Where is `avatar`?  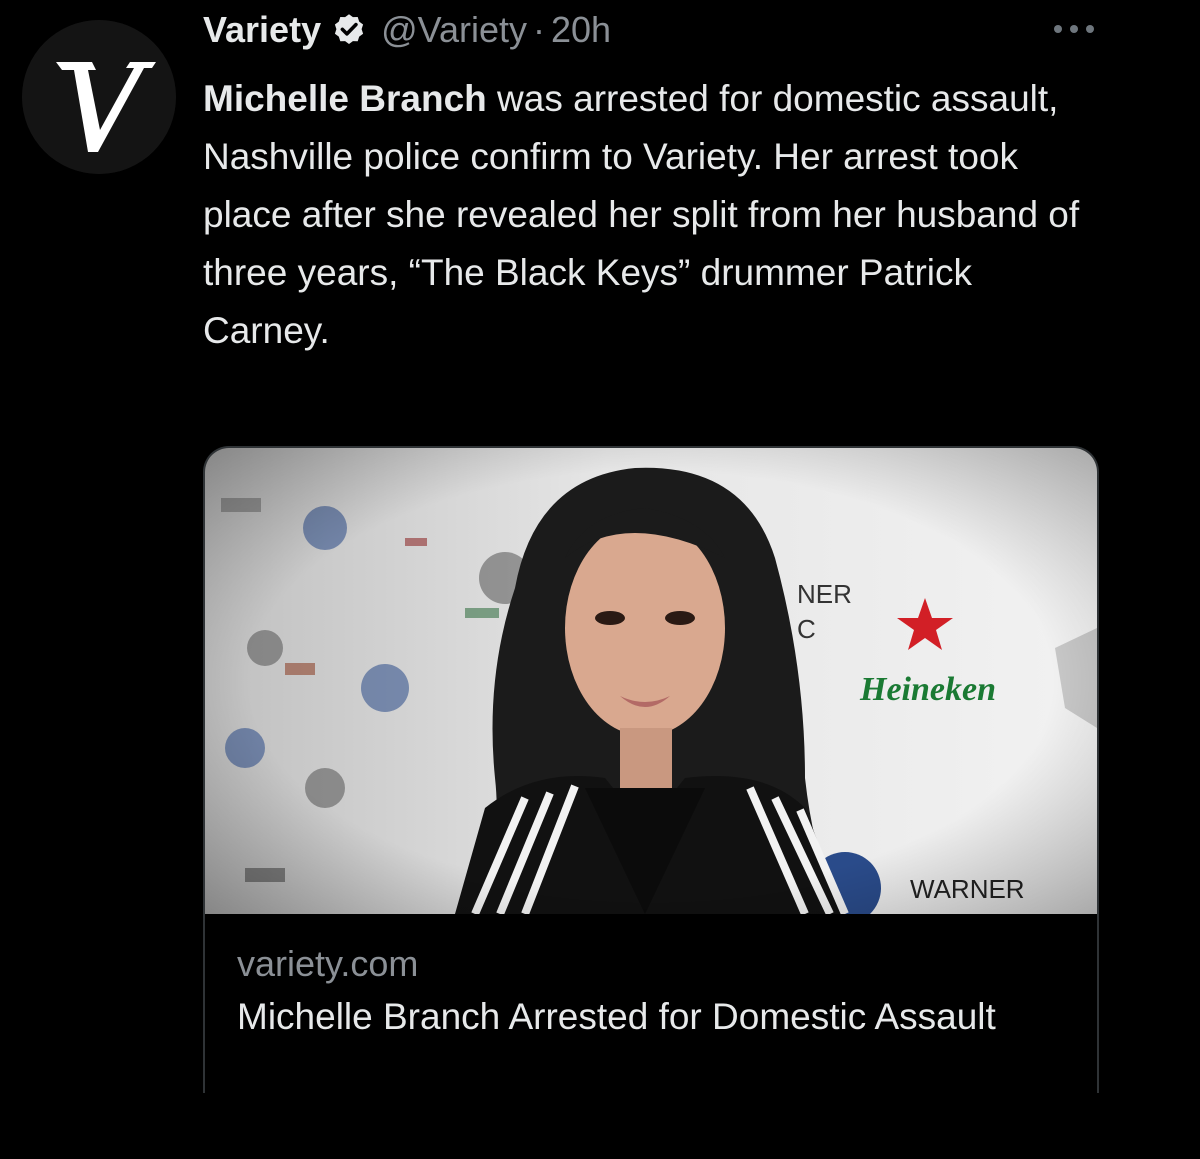 avatar is located at coordinates (99, 97).